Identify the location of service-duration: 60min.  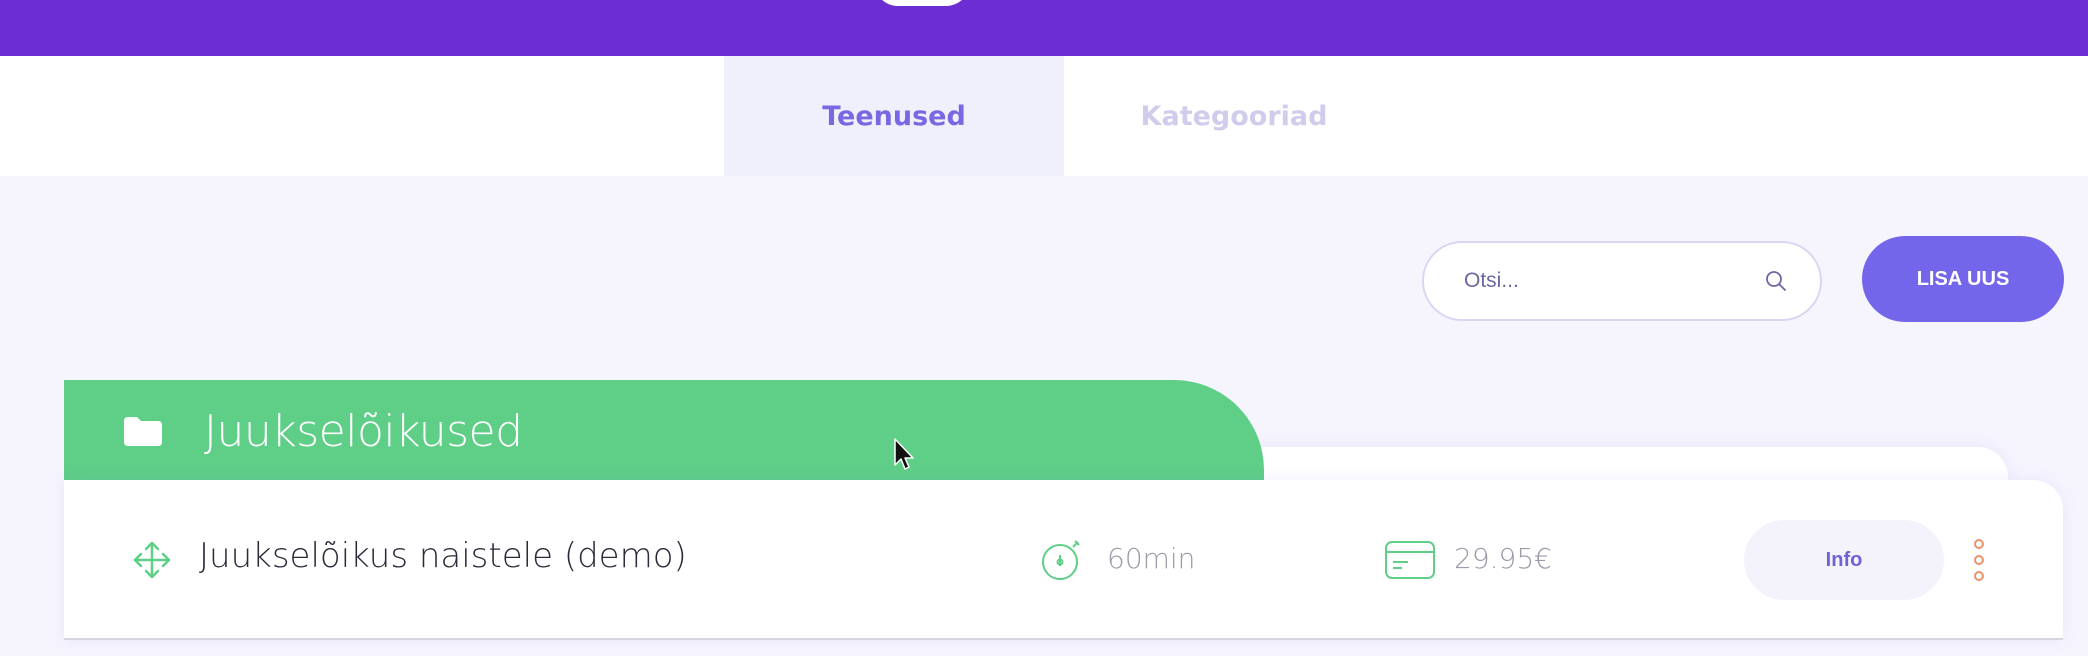
(1151, 558).